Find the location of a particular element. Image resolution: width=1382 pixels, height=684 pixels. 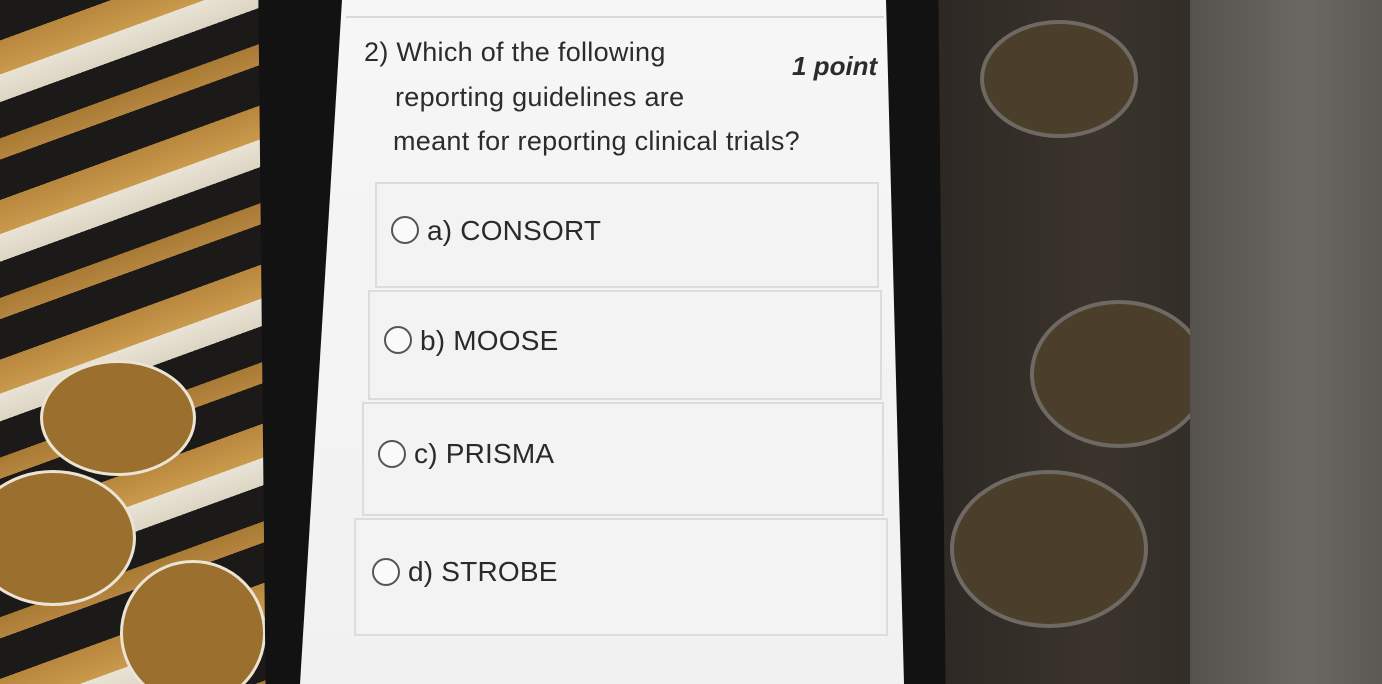

option-a: a) CONSORT is located at coordinates (627, 235).